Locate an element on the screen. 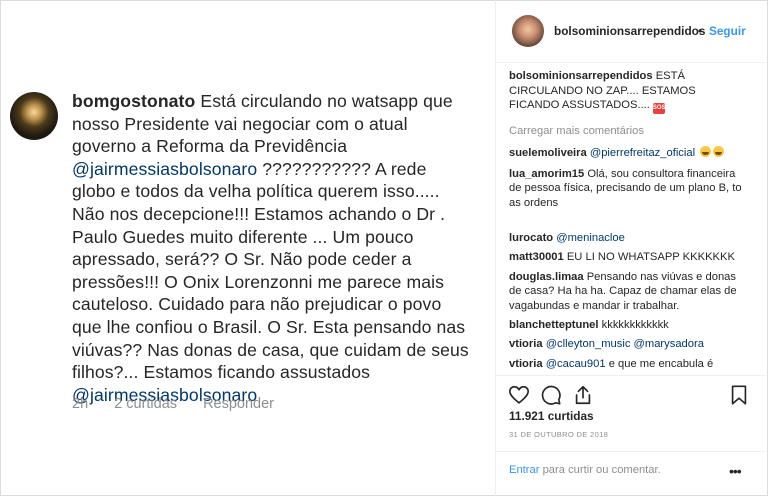 This screenshot has width=768, height=496. login-link: Entrar is located at coordinates (524, 470).